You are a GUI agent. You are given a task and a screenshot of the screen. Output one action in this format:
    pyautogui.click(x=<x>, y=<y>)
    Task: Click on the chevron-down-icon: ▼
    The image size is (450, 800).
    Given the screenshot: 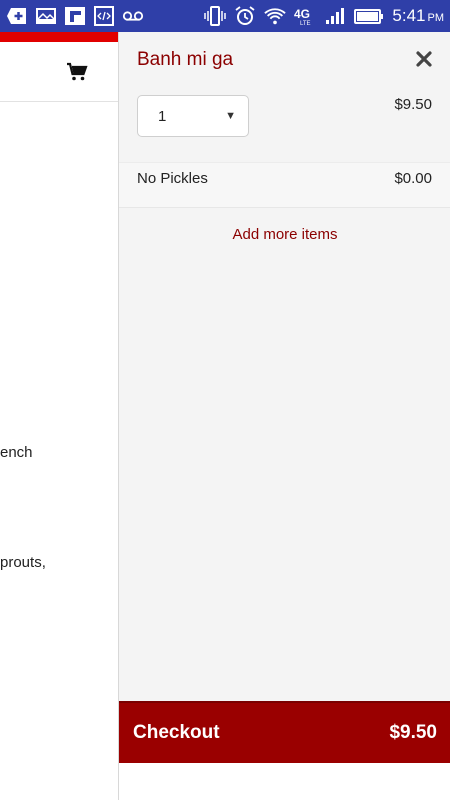 What is the action you would take?
    pyautogui.click(x=230, y=116)
    